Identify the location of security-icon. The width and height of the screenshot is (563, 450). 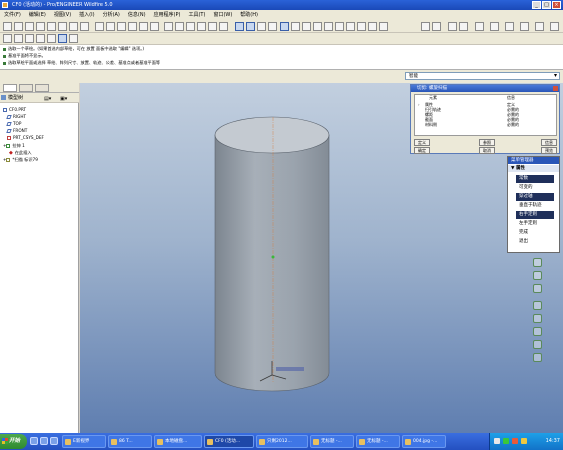
(515, 441).